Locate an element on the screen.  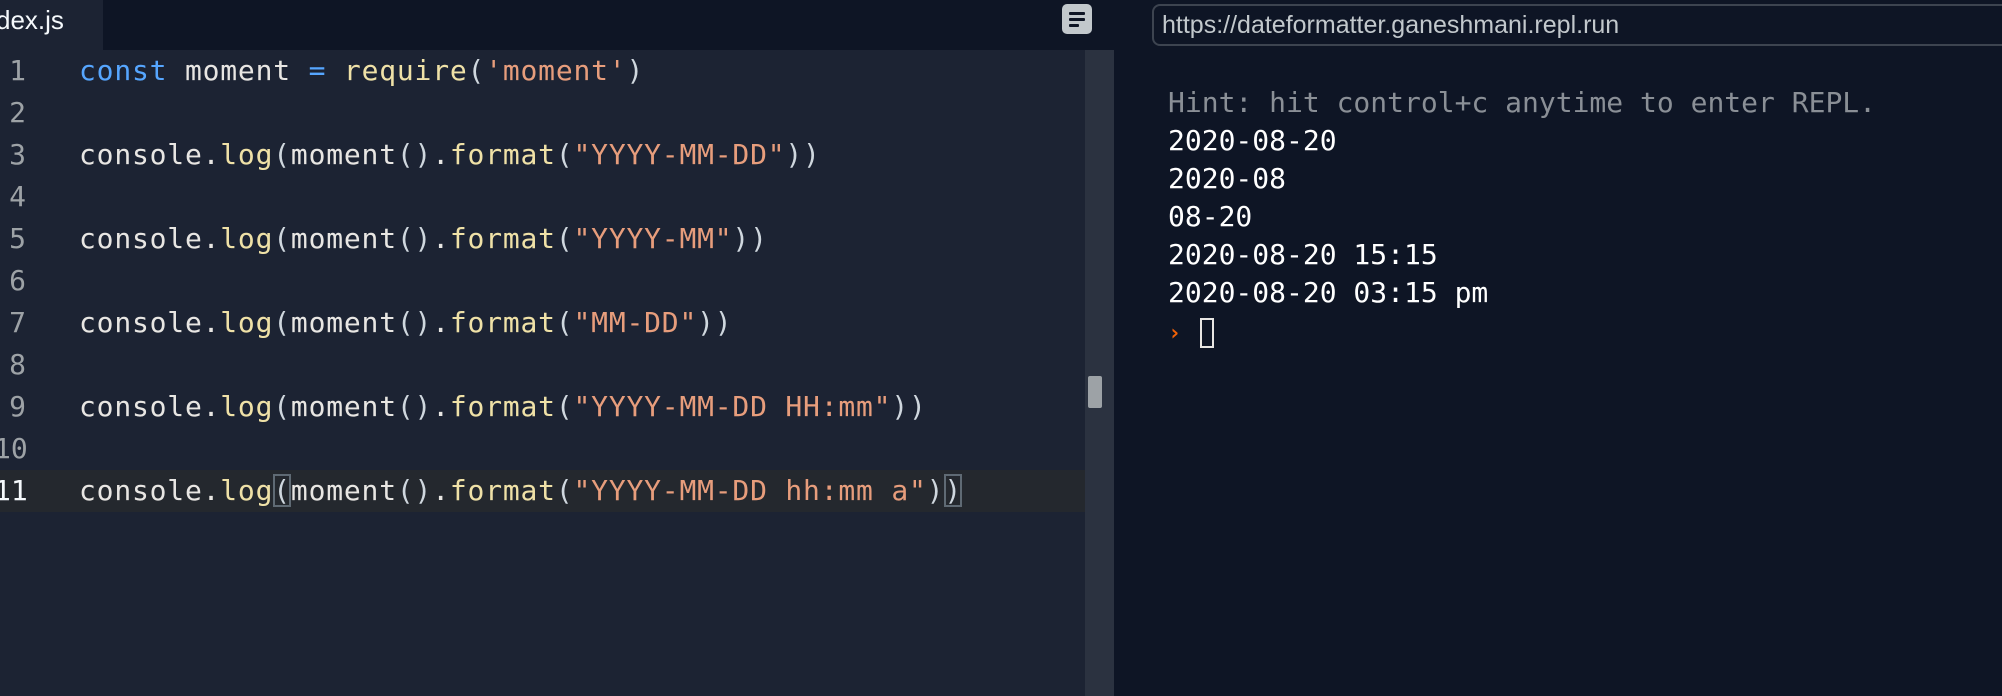
line-number: 8 is located at coordinates (17, 364).